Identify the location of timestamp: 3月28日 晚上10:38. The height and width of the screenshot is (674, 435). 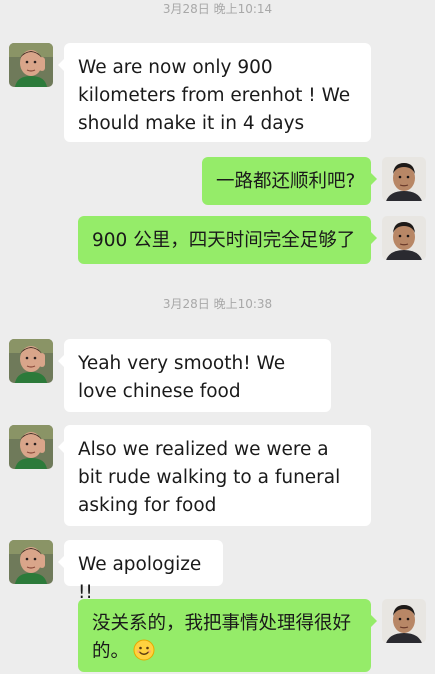
(217, 304).